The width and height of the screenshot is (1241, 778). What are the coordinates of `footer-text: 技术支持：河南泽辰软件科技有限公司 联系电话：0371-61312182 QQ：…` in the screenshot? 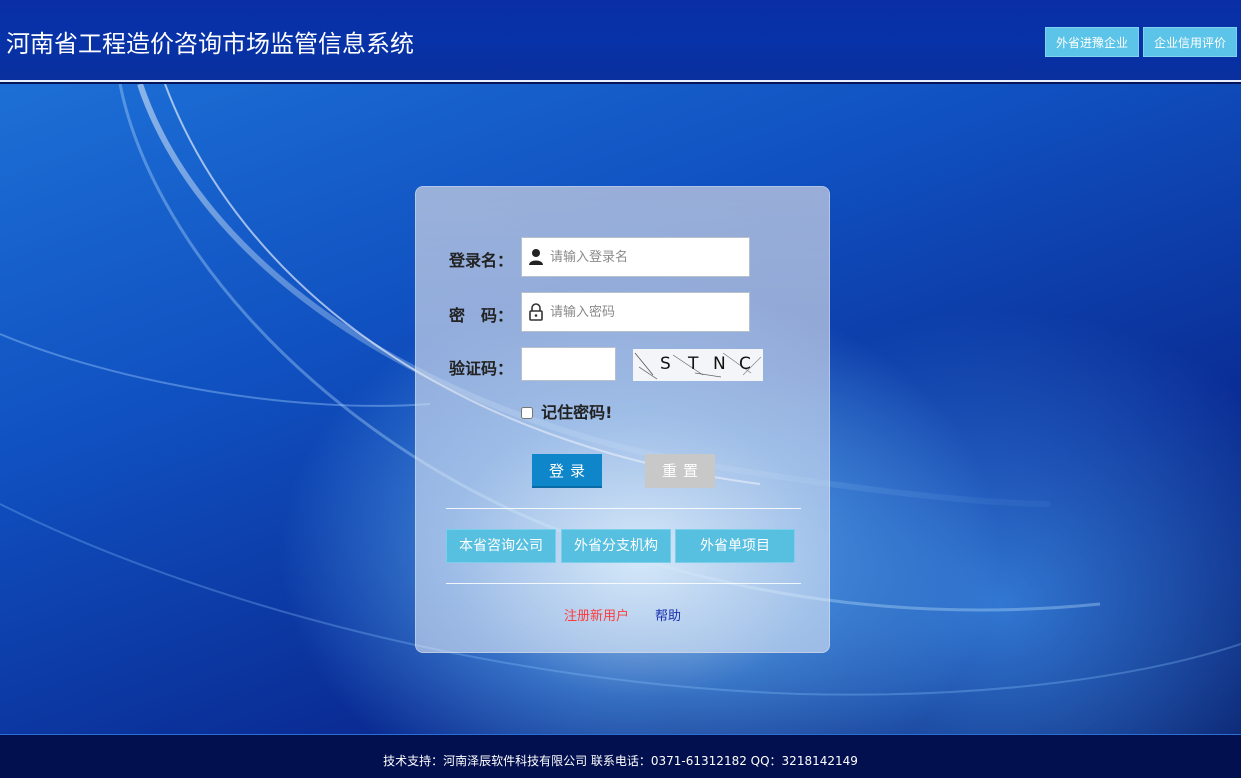 It's located at (620, 761).